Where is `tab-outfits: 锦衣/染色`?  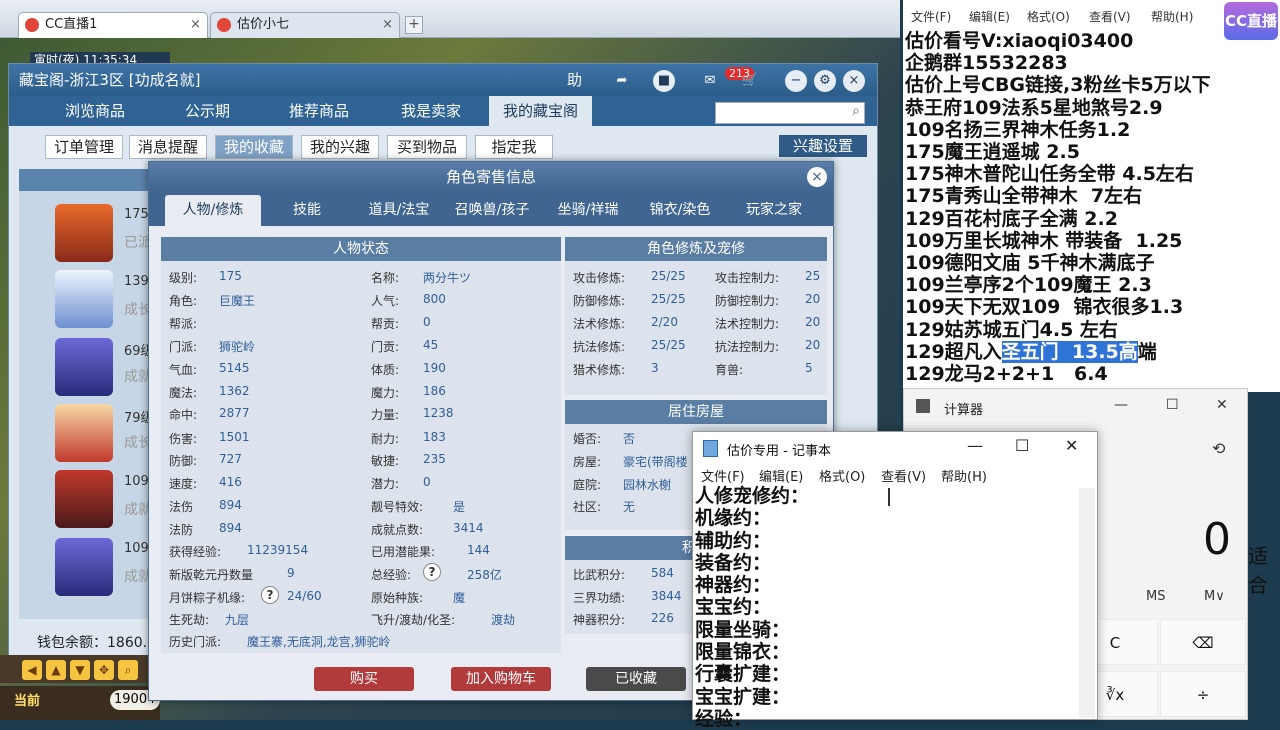
tab-outfits: 锦衣/染色 is located at coordinates (680, 210).